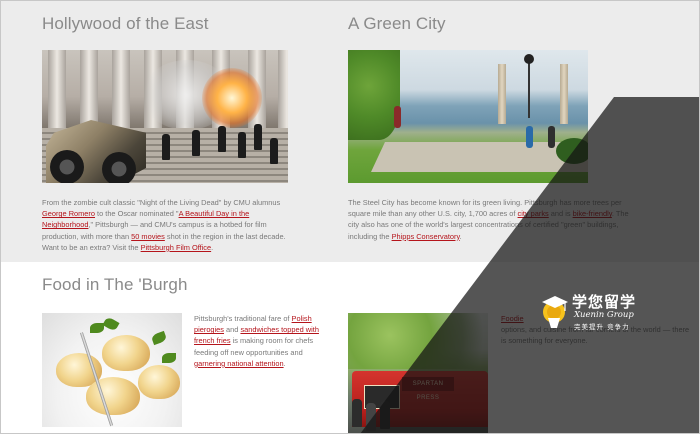 Image resolution: width=700 pixels, height=434 pixels. Describe the element at coordinates (428, 389) in the screenshot. I see `truck-sign: SPARTAN PRESS` at that location.